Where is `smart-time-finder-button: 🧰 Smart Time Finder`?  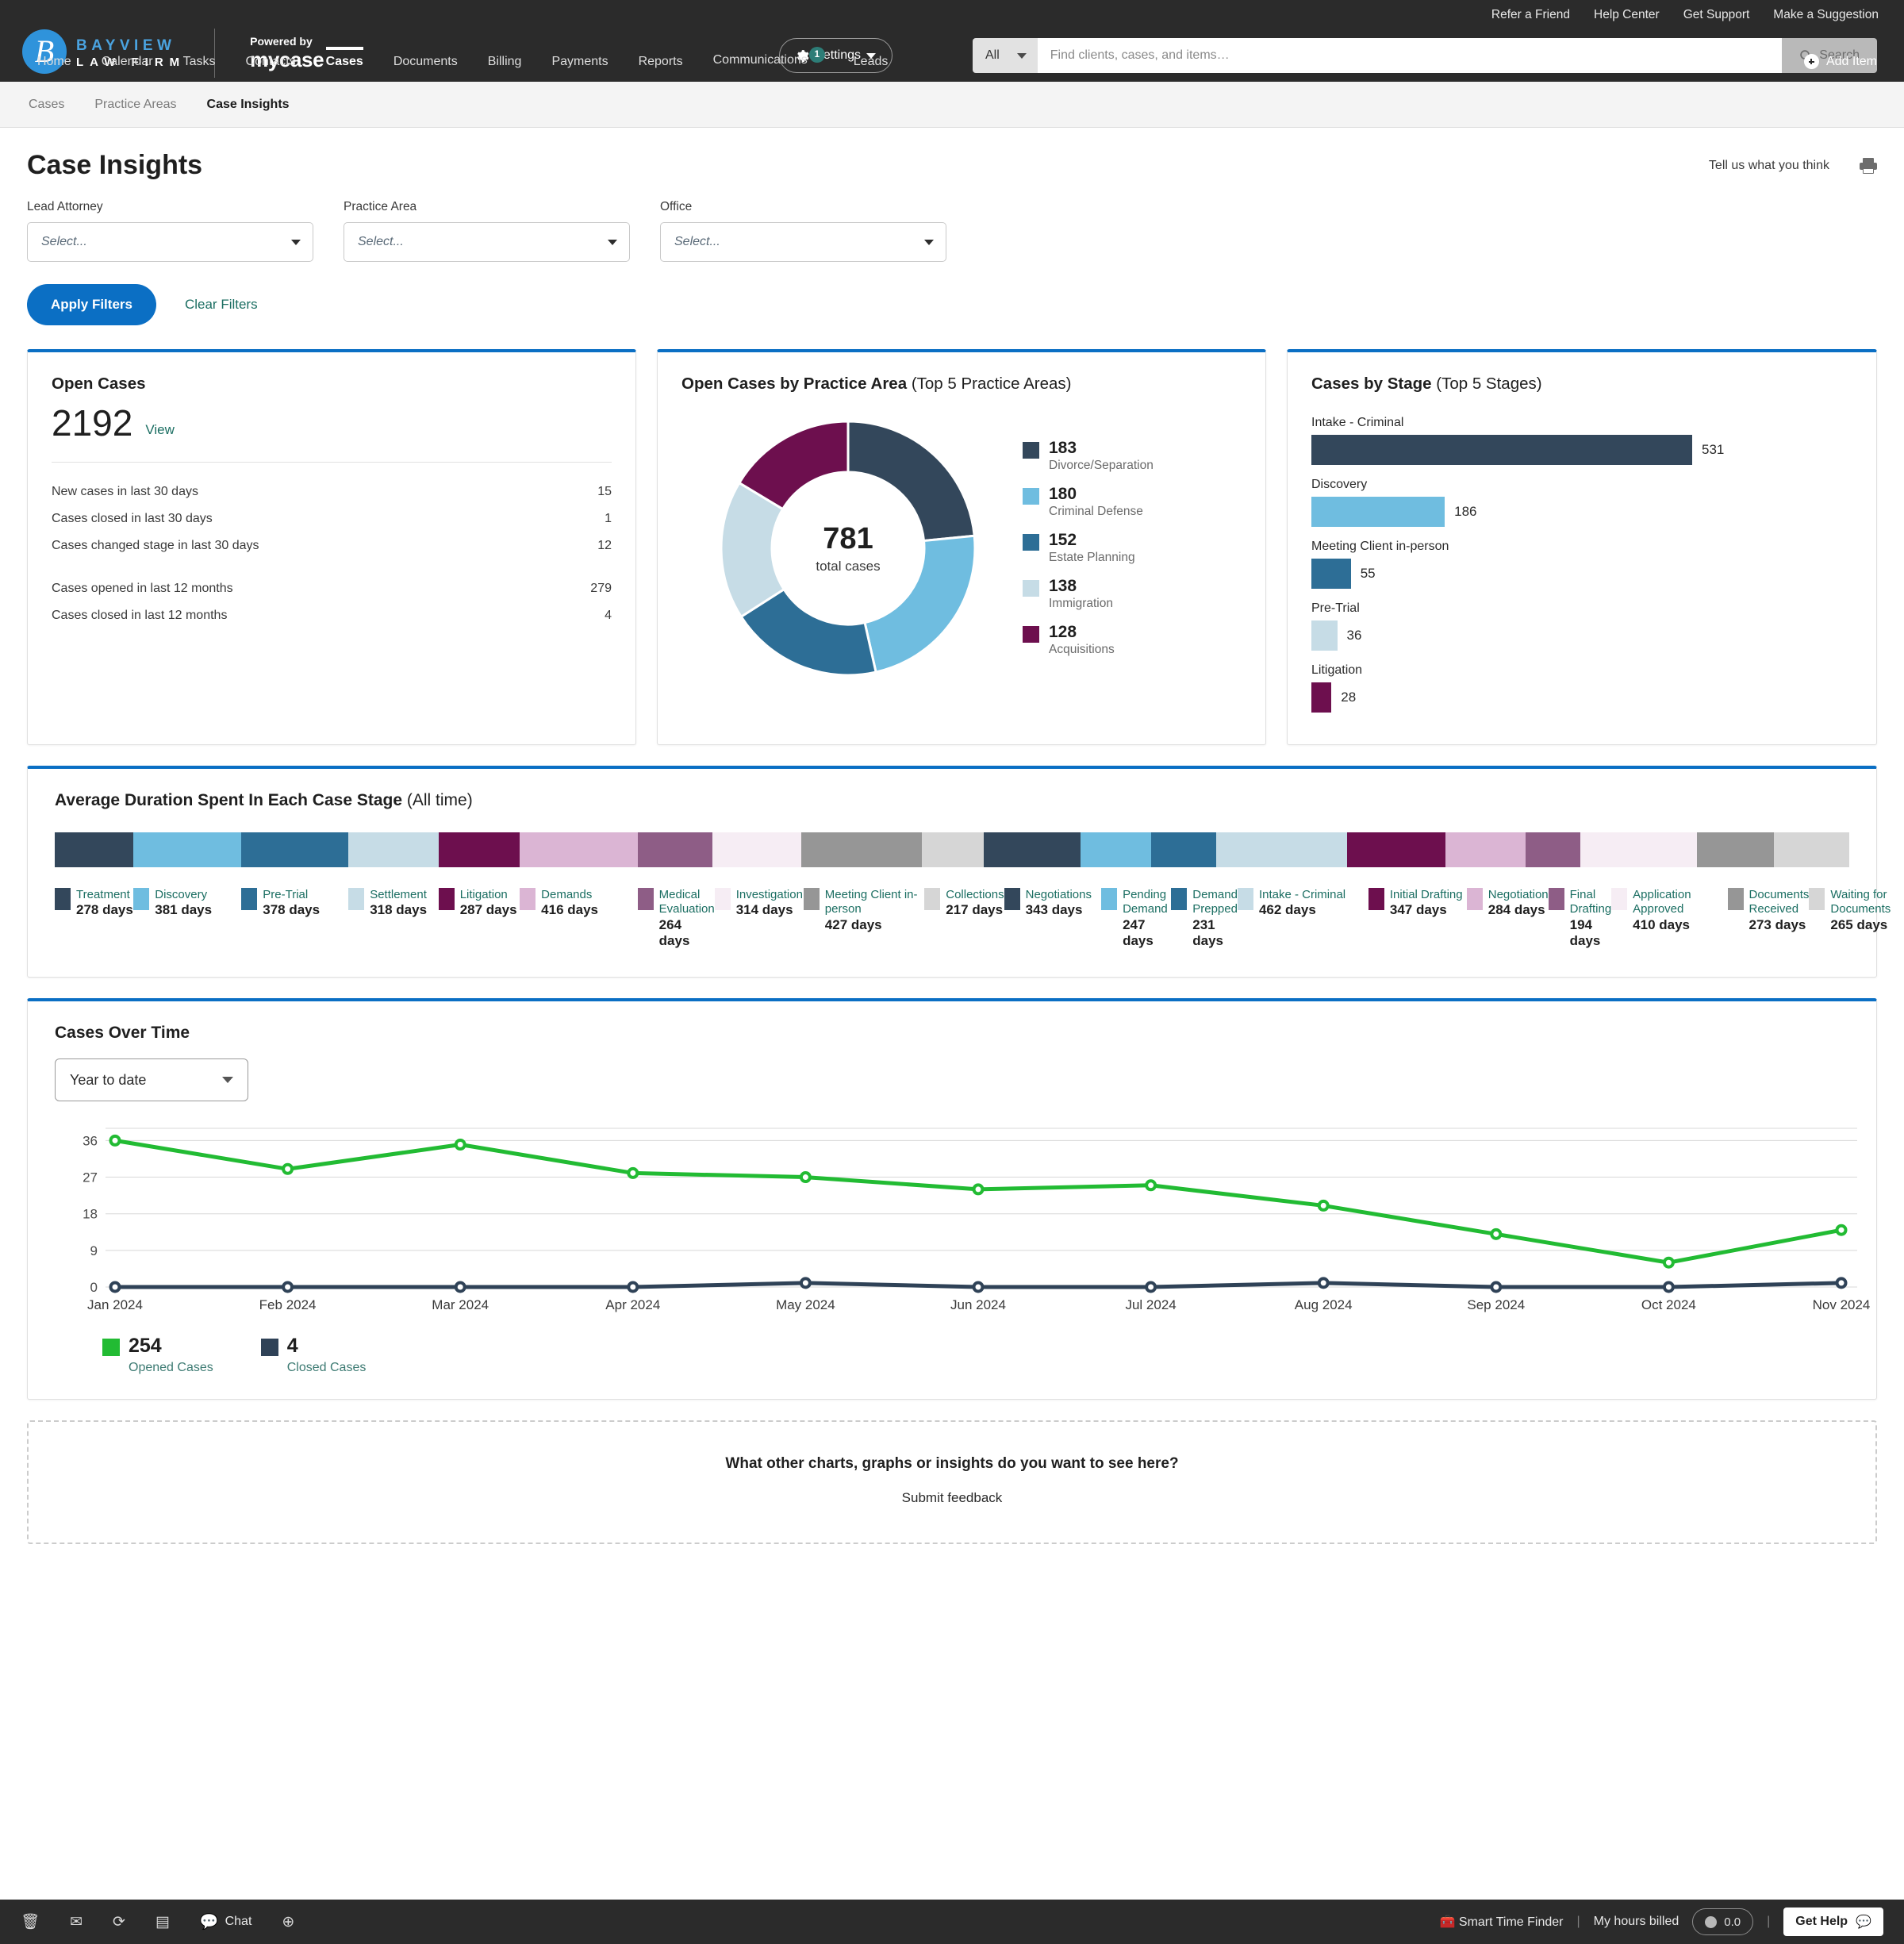
smart-time-finder-button: 🧰 Smart Time Finder is located at coordinates (1502, 1922).